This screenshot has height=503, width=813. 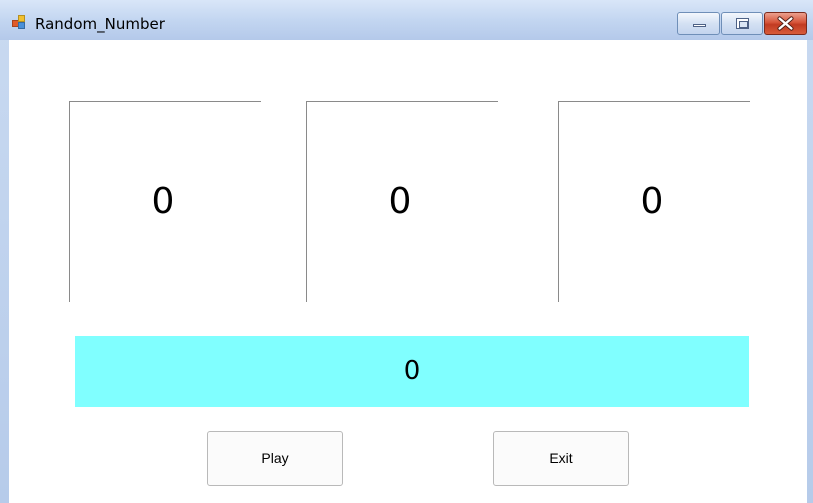 I want to click on close-button, so click(x=785, y=23).